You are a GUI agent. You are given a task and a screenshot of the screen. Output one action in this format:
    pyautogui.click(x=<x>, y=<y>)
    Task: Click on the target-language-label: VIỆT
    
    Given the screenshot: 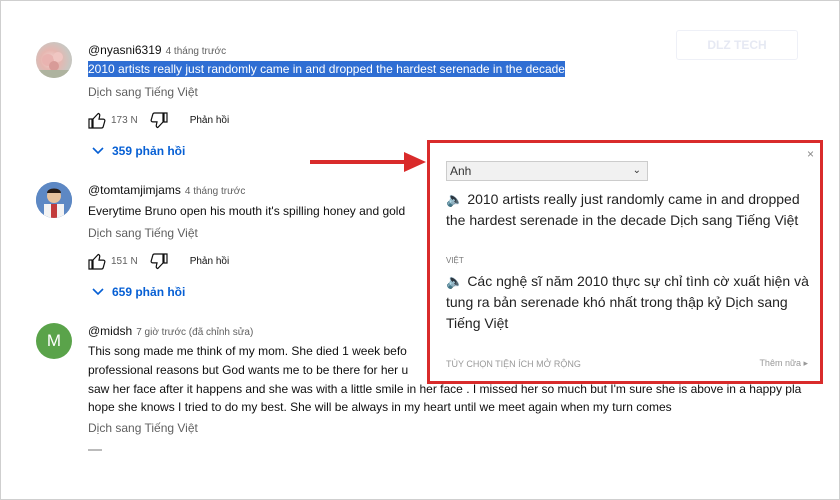 What is the action you would take?
    pyautogui.click(x=455, y=260)
    